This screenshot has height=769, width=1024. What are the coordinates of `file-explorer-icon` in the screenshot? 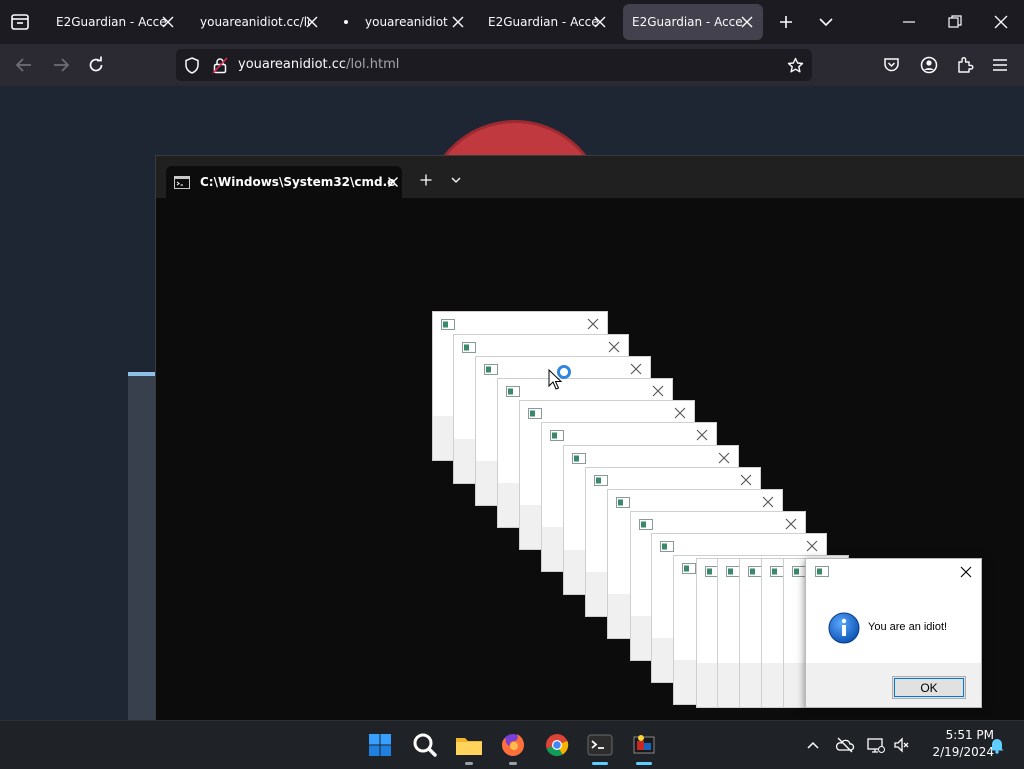 It's located at (469, 746).